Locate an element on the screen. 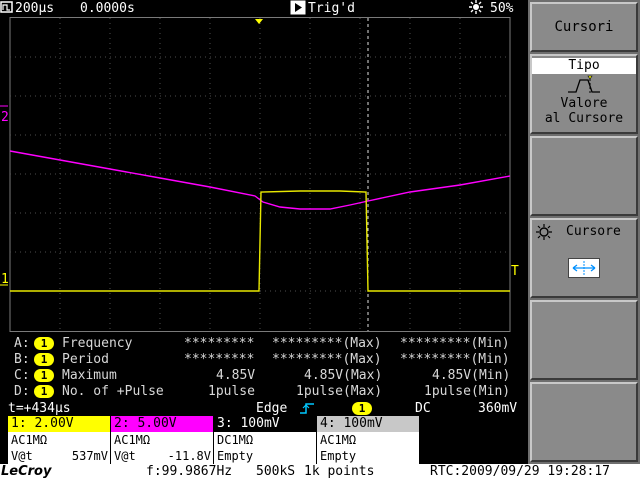  measurement-slot: C: is located at coordinates (22, 375).